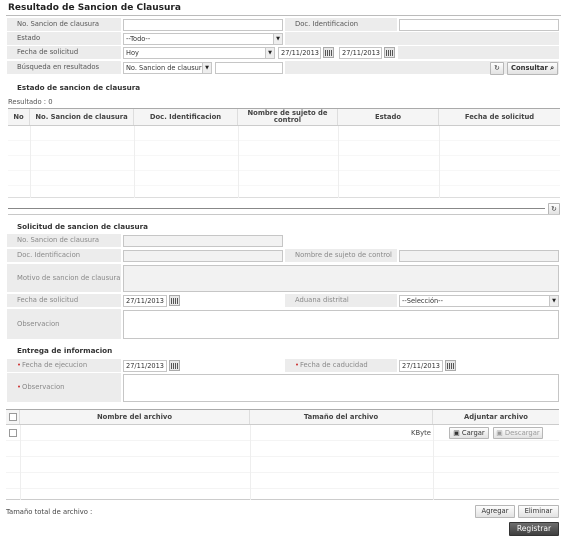 The height and width of the screenshot is (539, 567). Describe the element at coordinates (341, 300) in the screenshot. I see `sol-aduana-label: Aduana distrital` at that location.